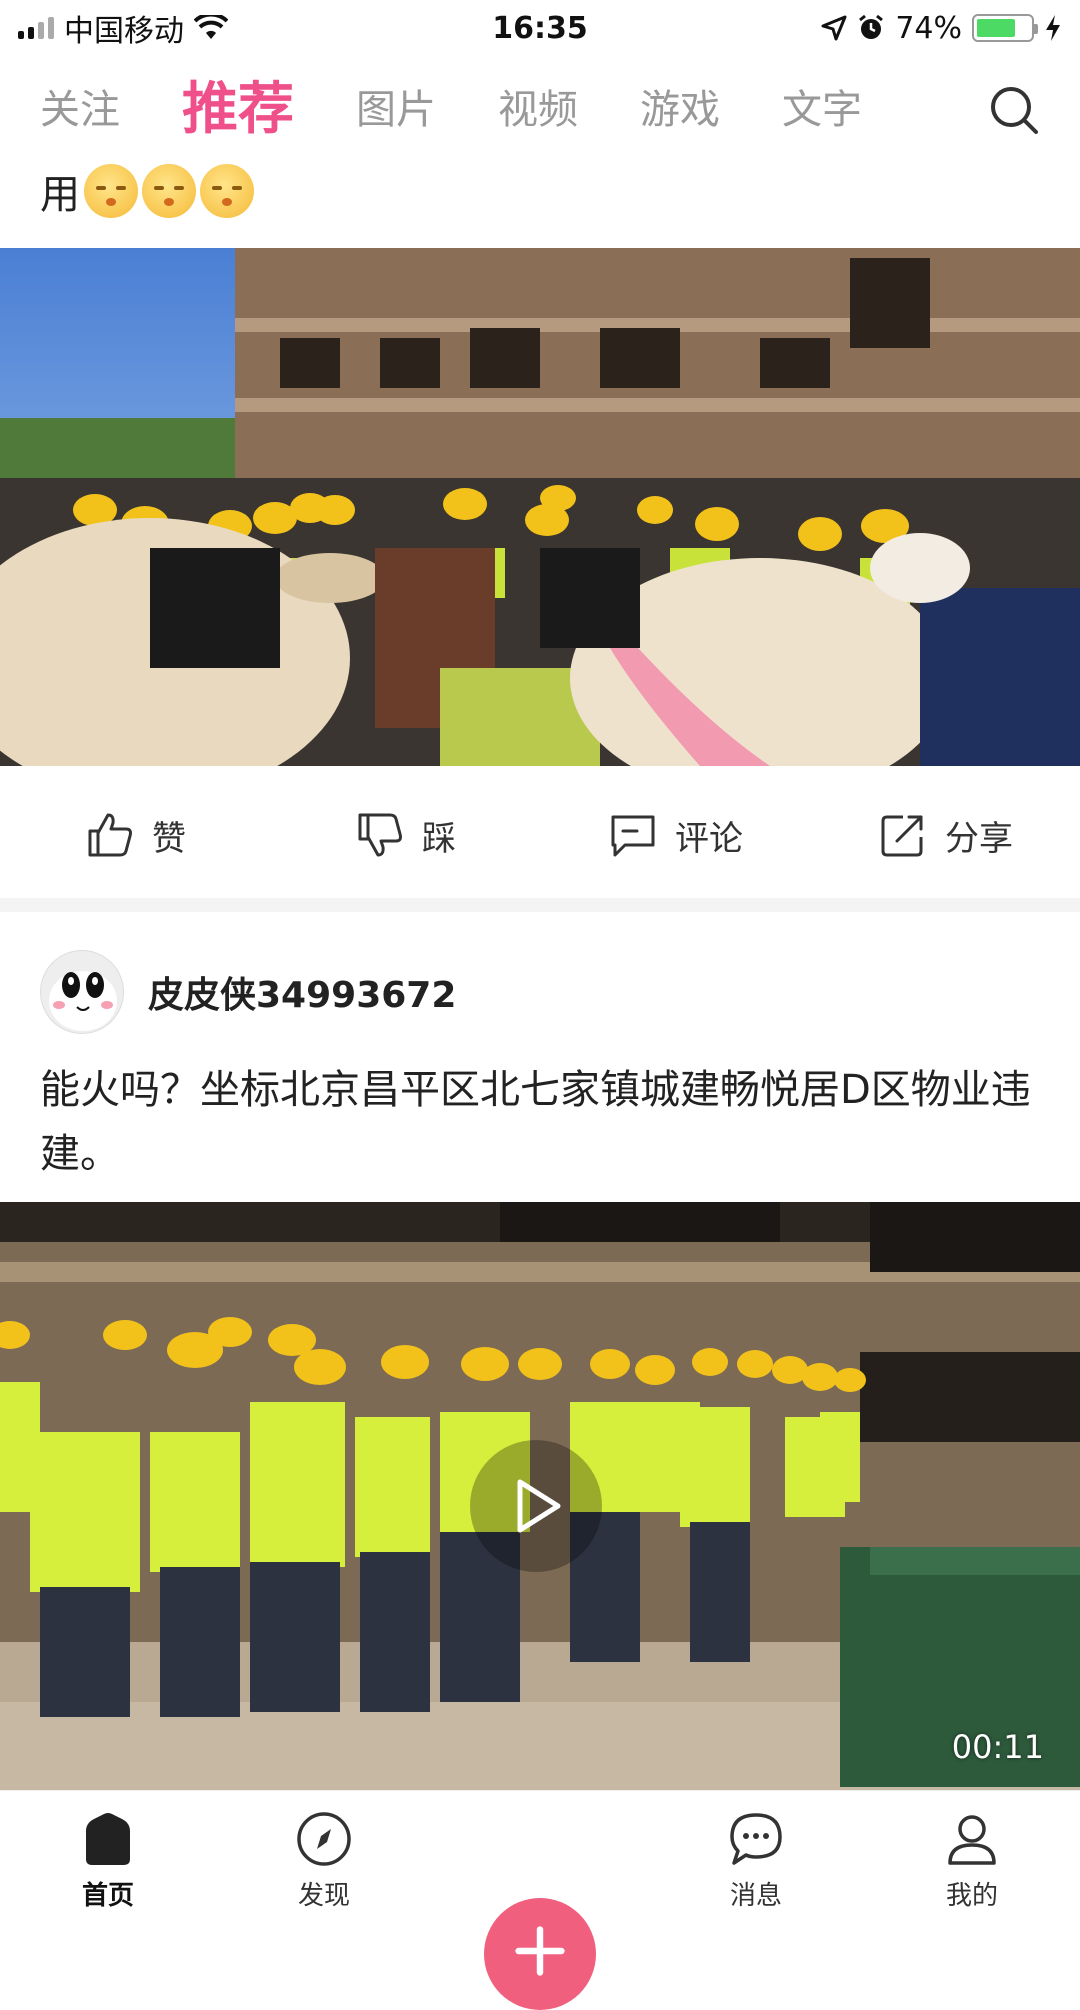  Describe the element at coordinates (540, 1951) in the screenshot. I see `plus-icon` at that location.